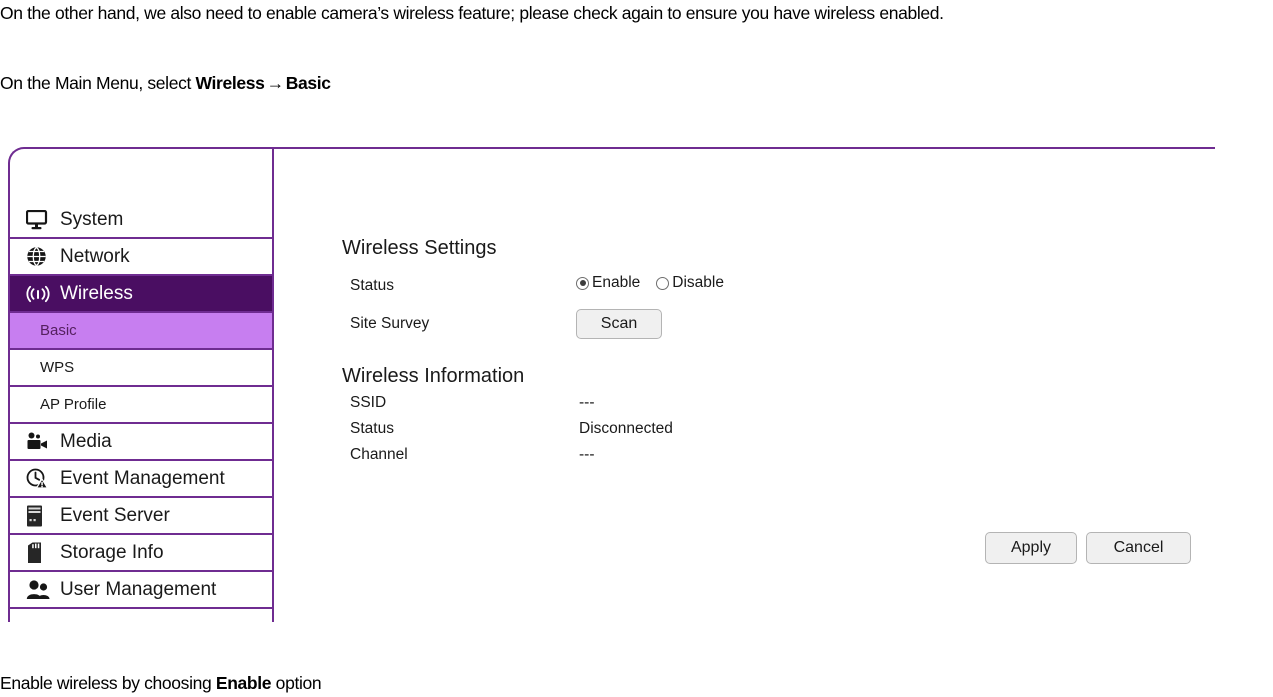  What do you see at coordinates (1031, 548) in the screenshot?
I see `apply-button: Apply` at bounding box center [1031, 548].